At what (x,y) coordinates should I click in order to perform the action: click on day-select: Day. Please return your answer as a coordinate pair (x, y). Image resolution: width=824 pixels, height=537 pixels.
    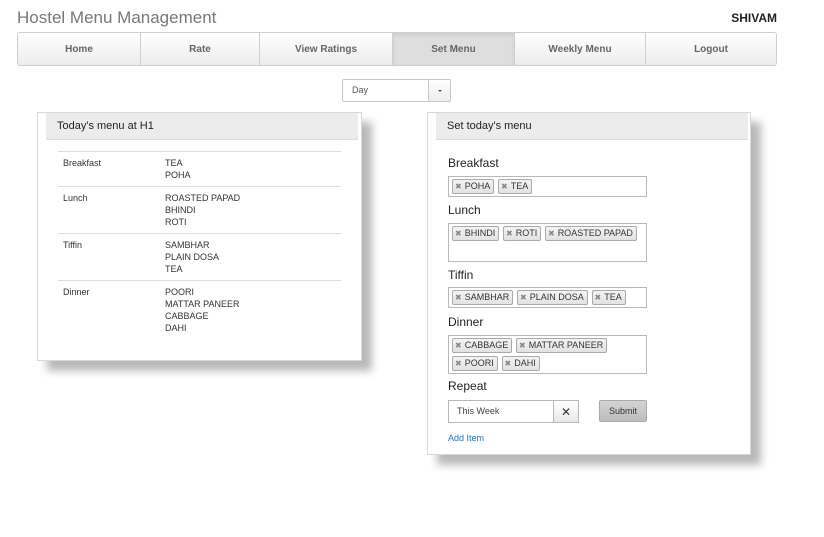
    Looking at the image, I should click on (396, 90).